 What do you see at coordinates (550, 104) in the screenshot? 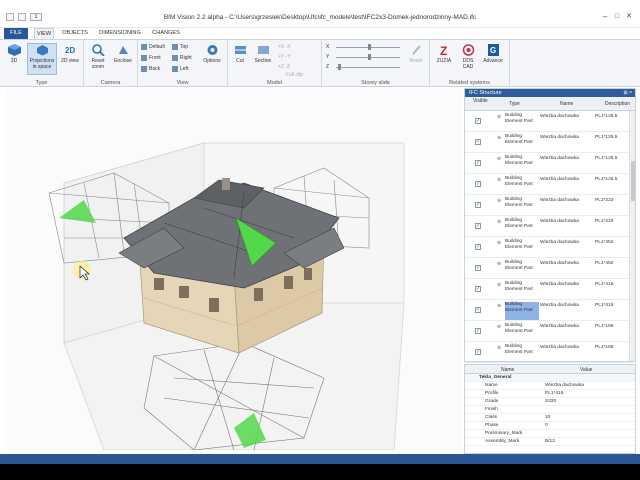
I see `ifc-table-header: Visible Type Name Description` at bounding box center [550, 104].